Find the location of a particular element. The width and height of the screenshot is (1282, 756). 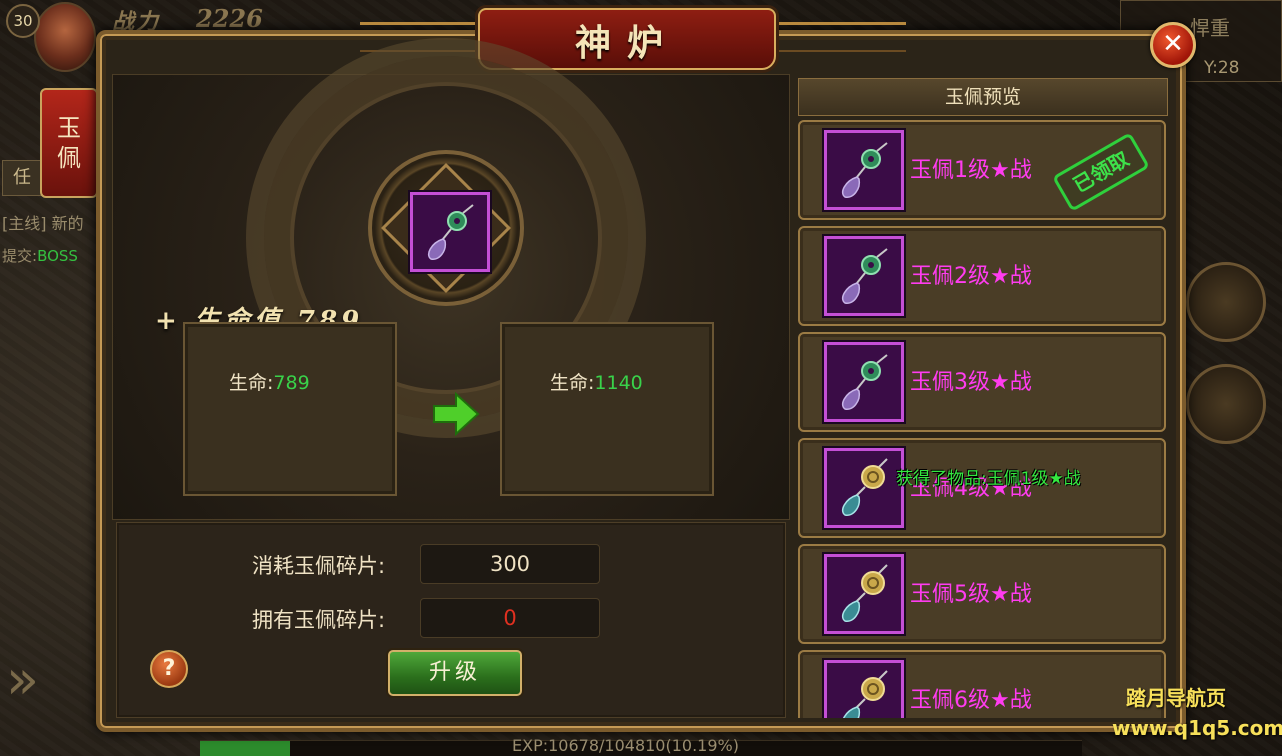

item-obtained-toast: 获得了物品:玉佩1级★战 is located at coordinates (988, 479).